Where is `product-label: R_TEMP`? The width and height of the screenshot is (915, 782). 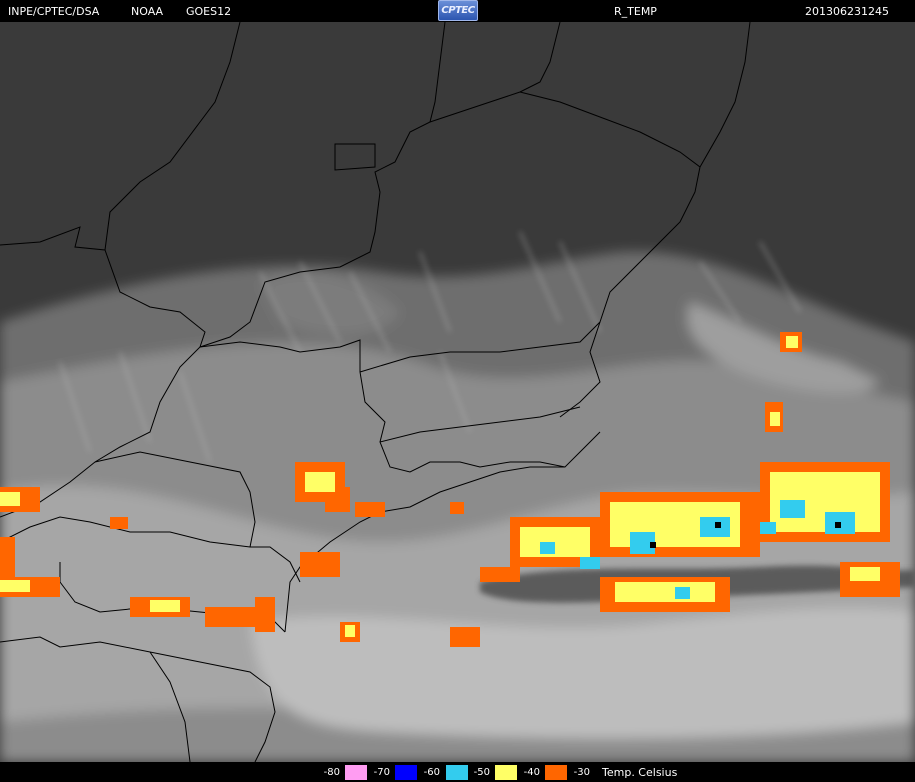 product-label: R_TEMP is located at coordinates (635, 11).